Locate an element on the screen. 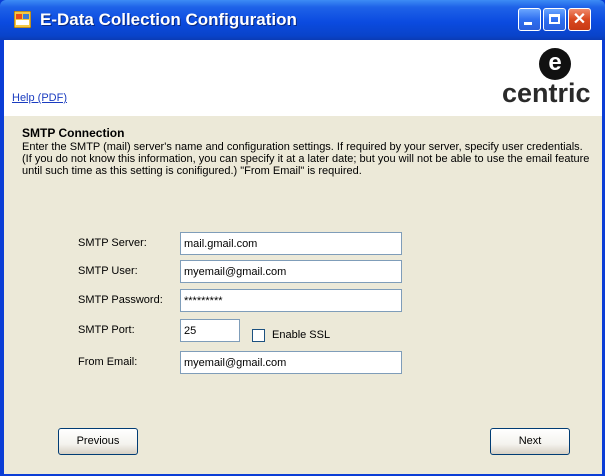  close-button: ✕ is located at coordinates (579, 19).